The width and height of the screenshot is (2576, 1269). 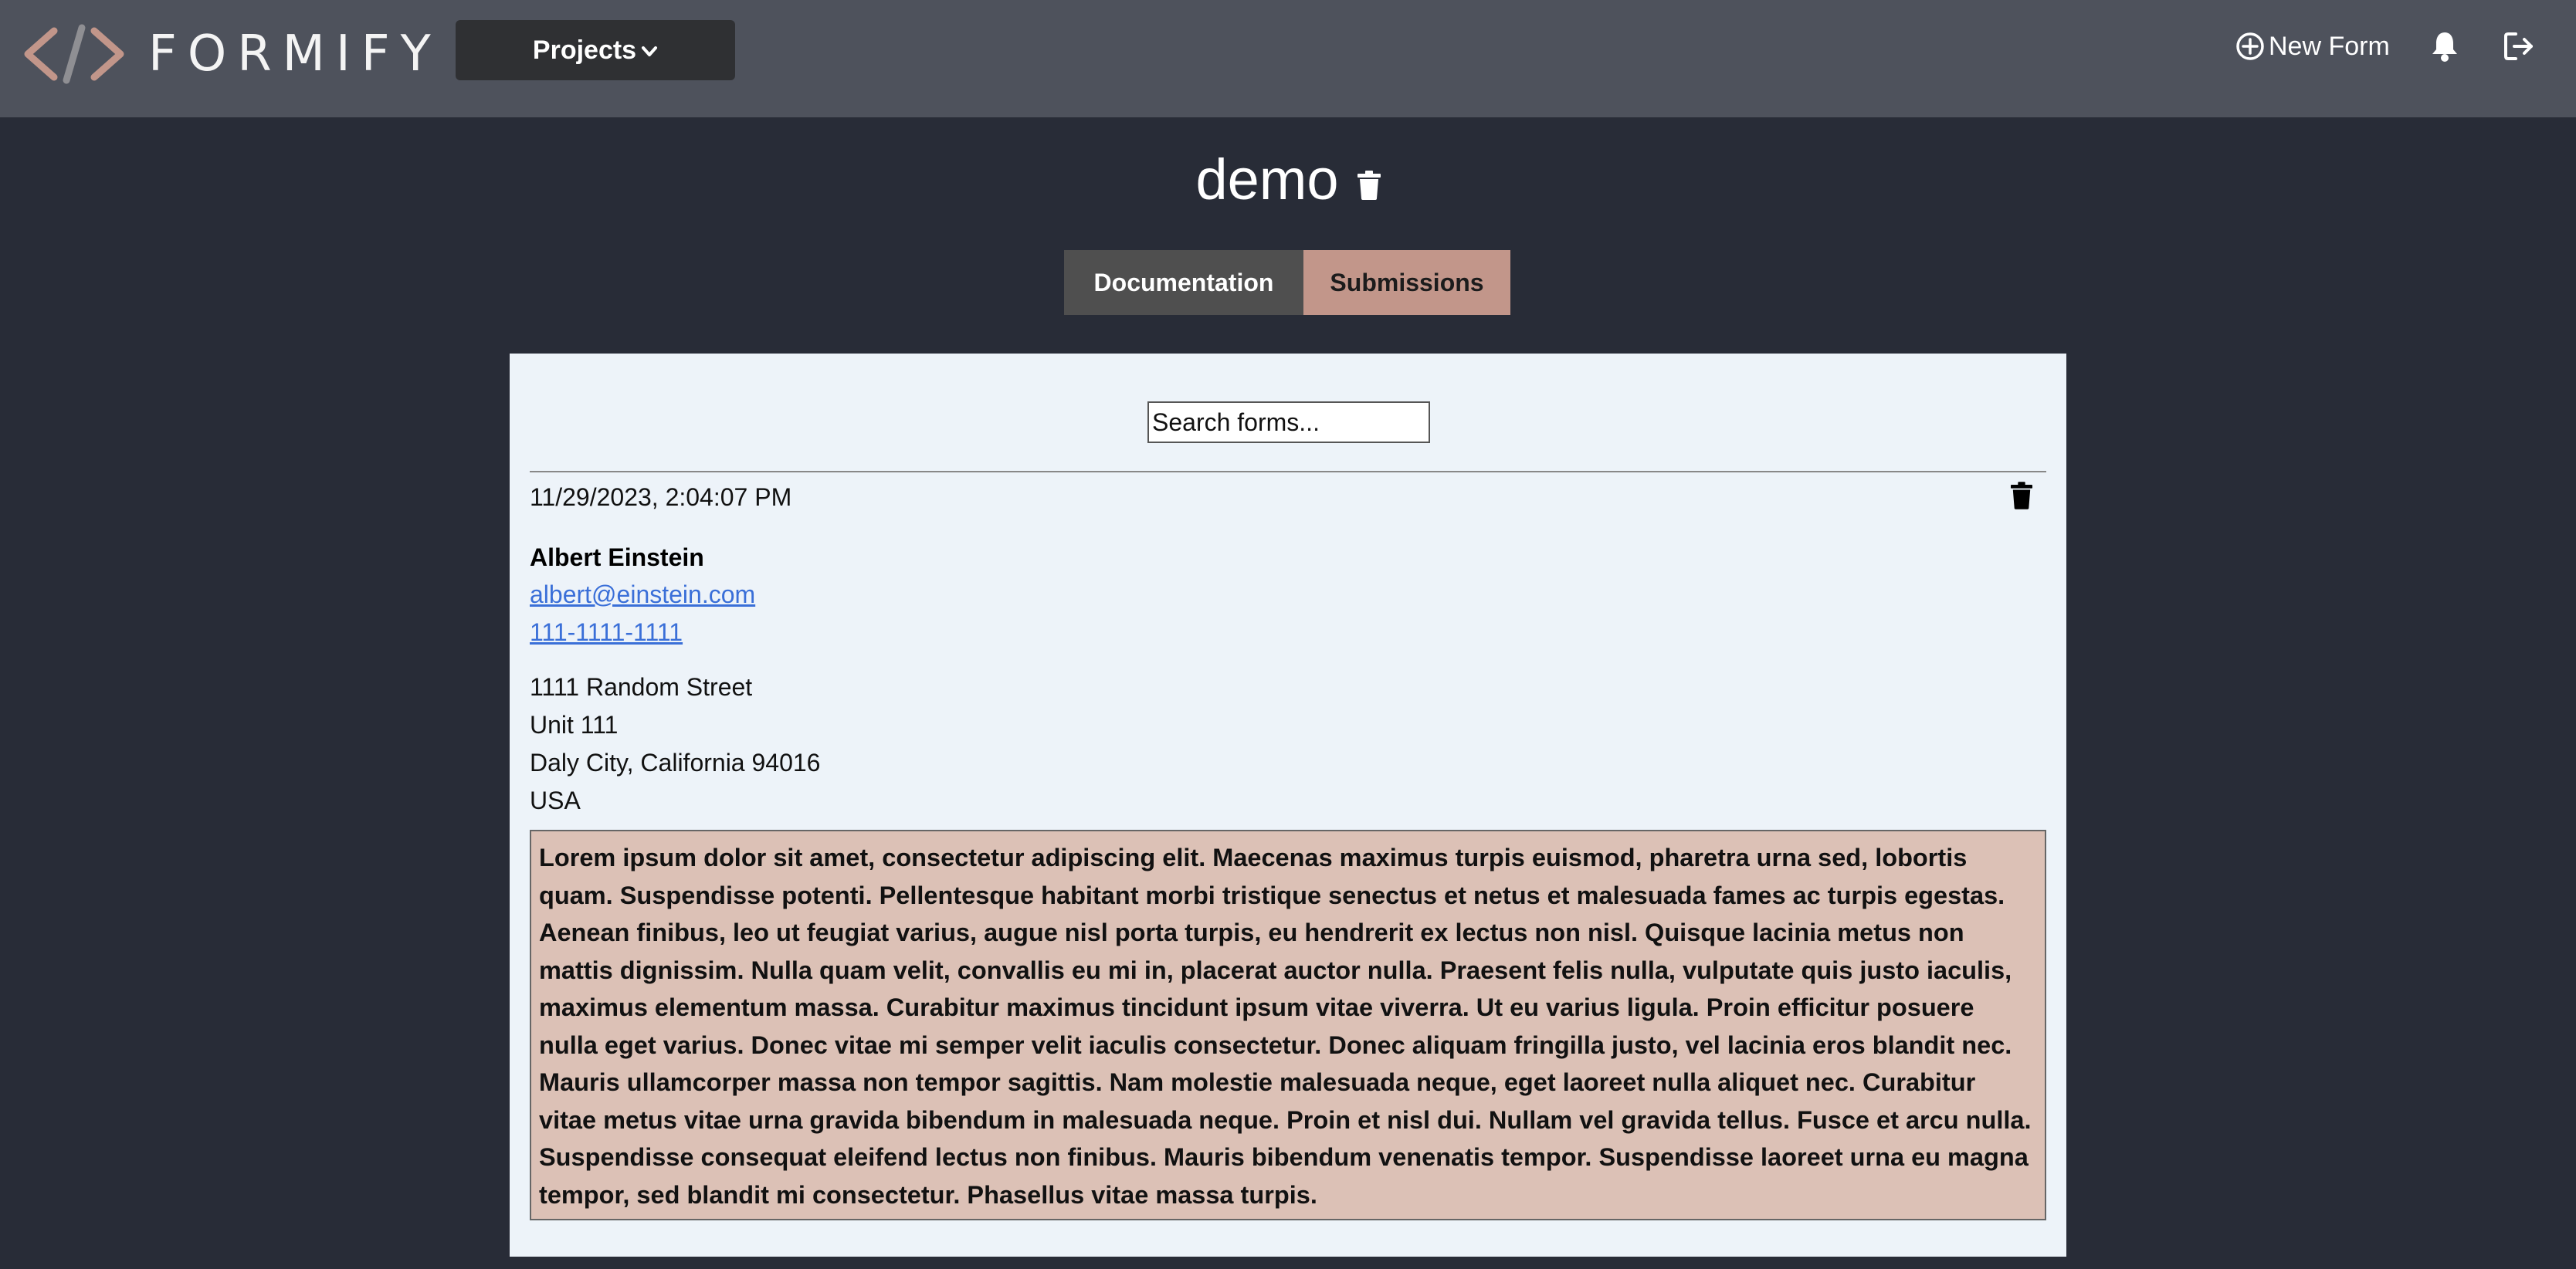 I want to click on chevron-down-icon, so click(x=650, y=51).